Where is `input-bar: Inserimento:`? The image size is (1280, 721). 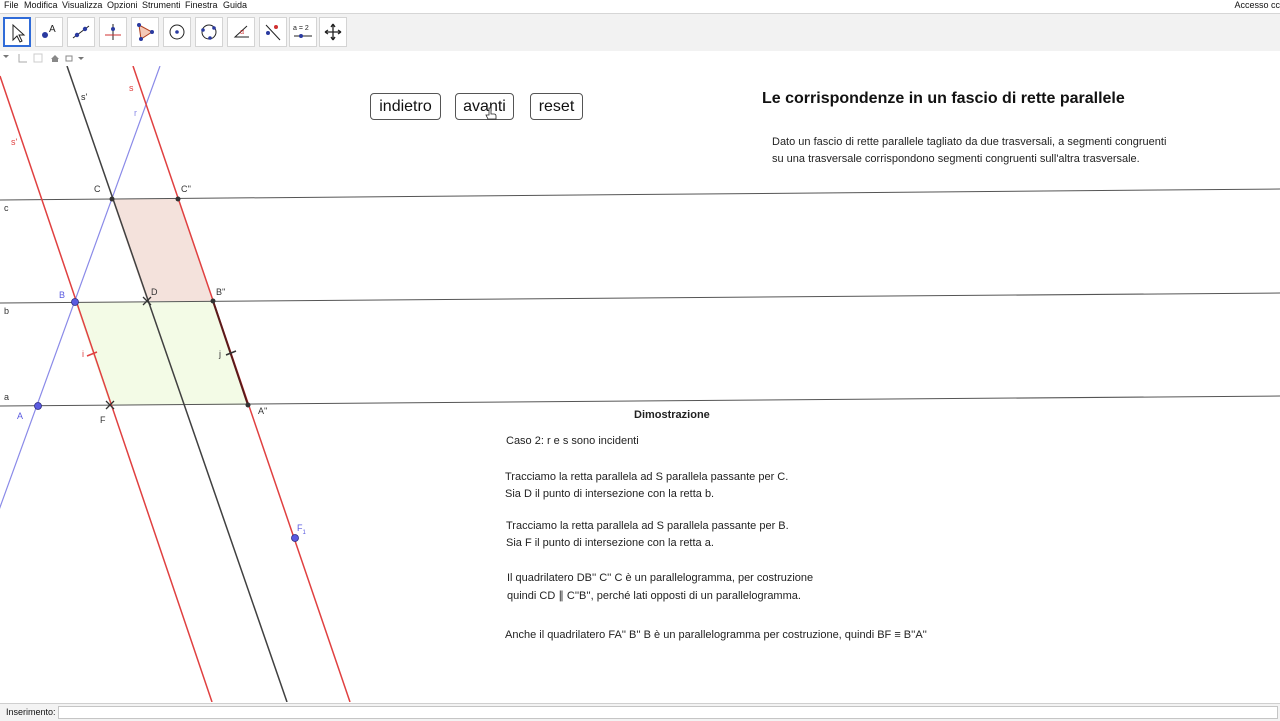
input-bar: Inserimento: is located at coordinates (640, 712).